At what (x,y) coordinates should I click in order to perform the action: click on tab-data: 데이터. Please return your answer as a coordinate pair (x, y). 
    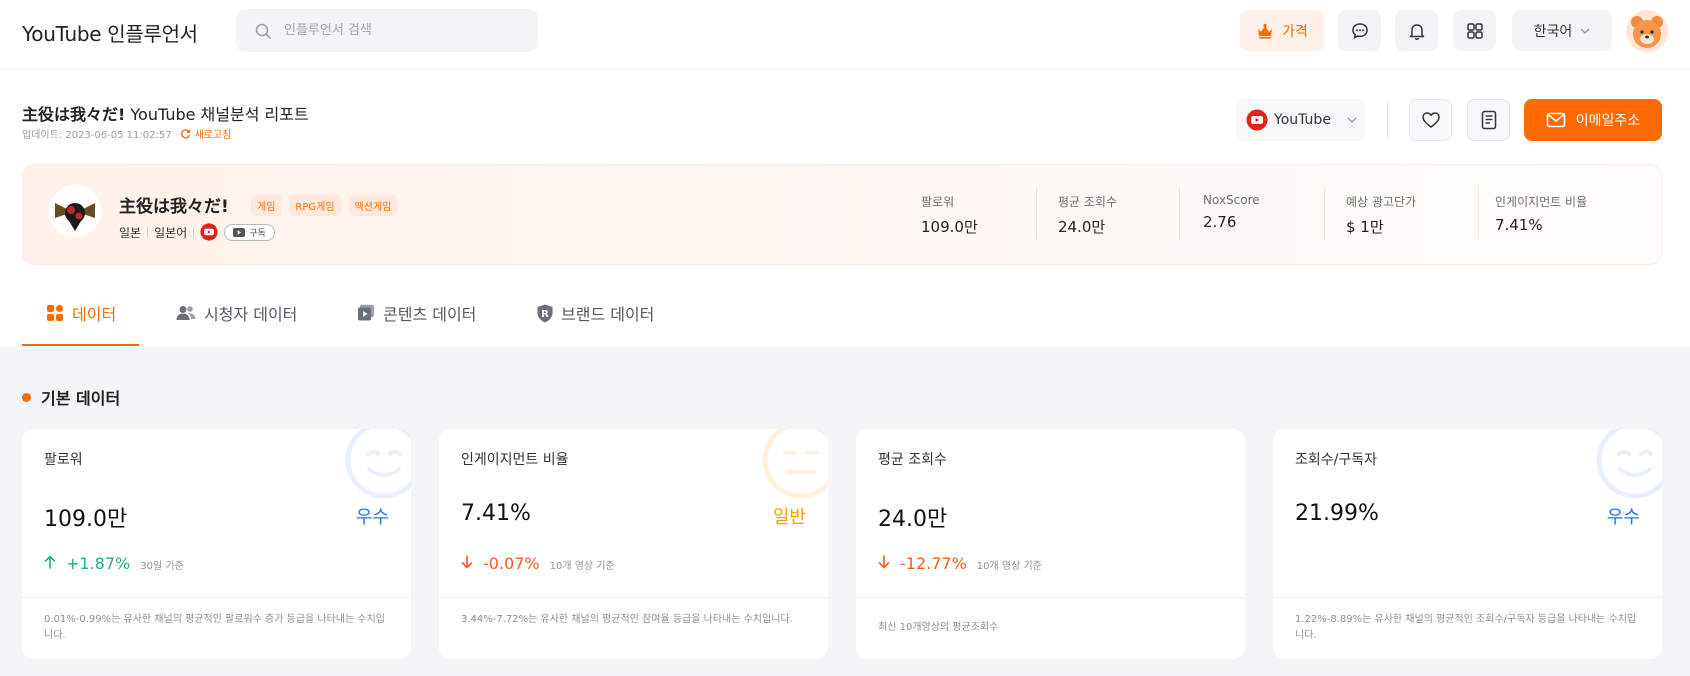
    Looking at the image, I should click on (81, 313).